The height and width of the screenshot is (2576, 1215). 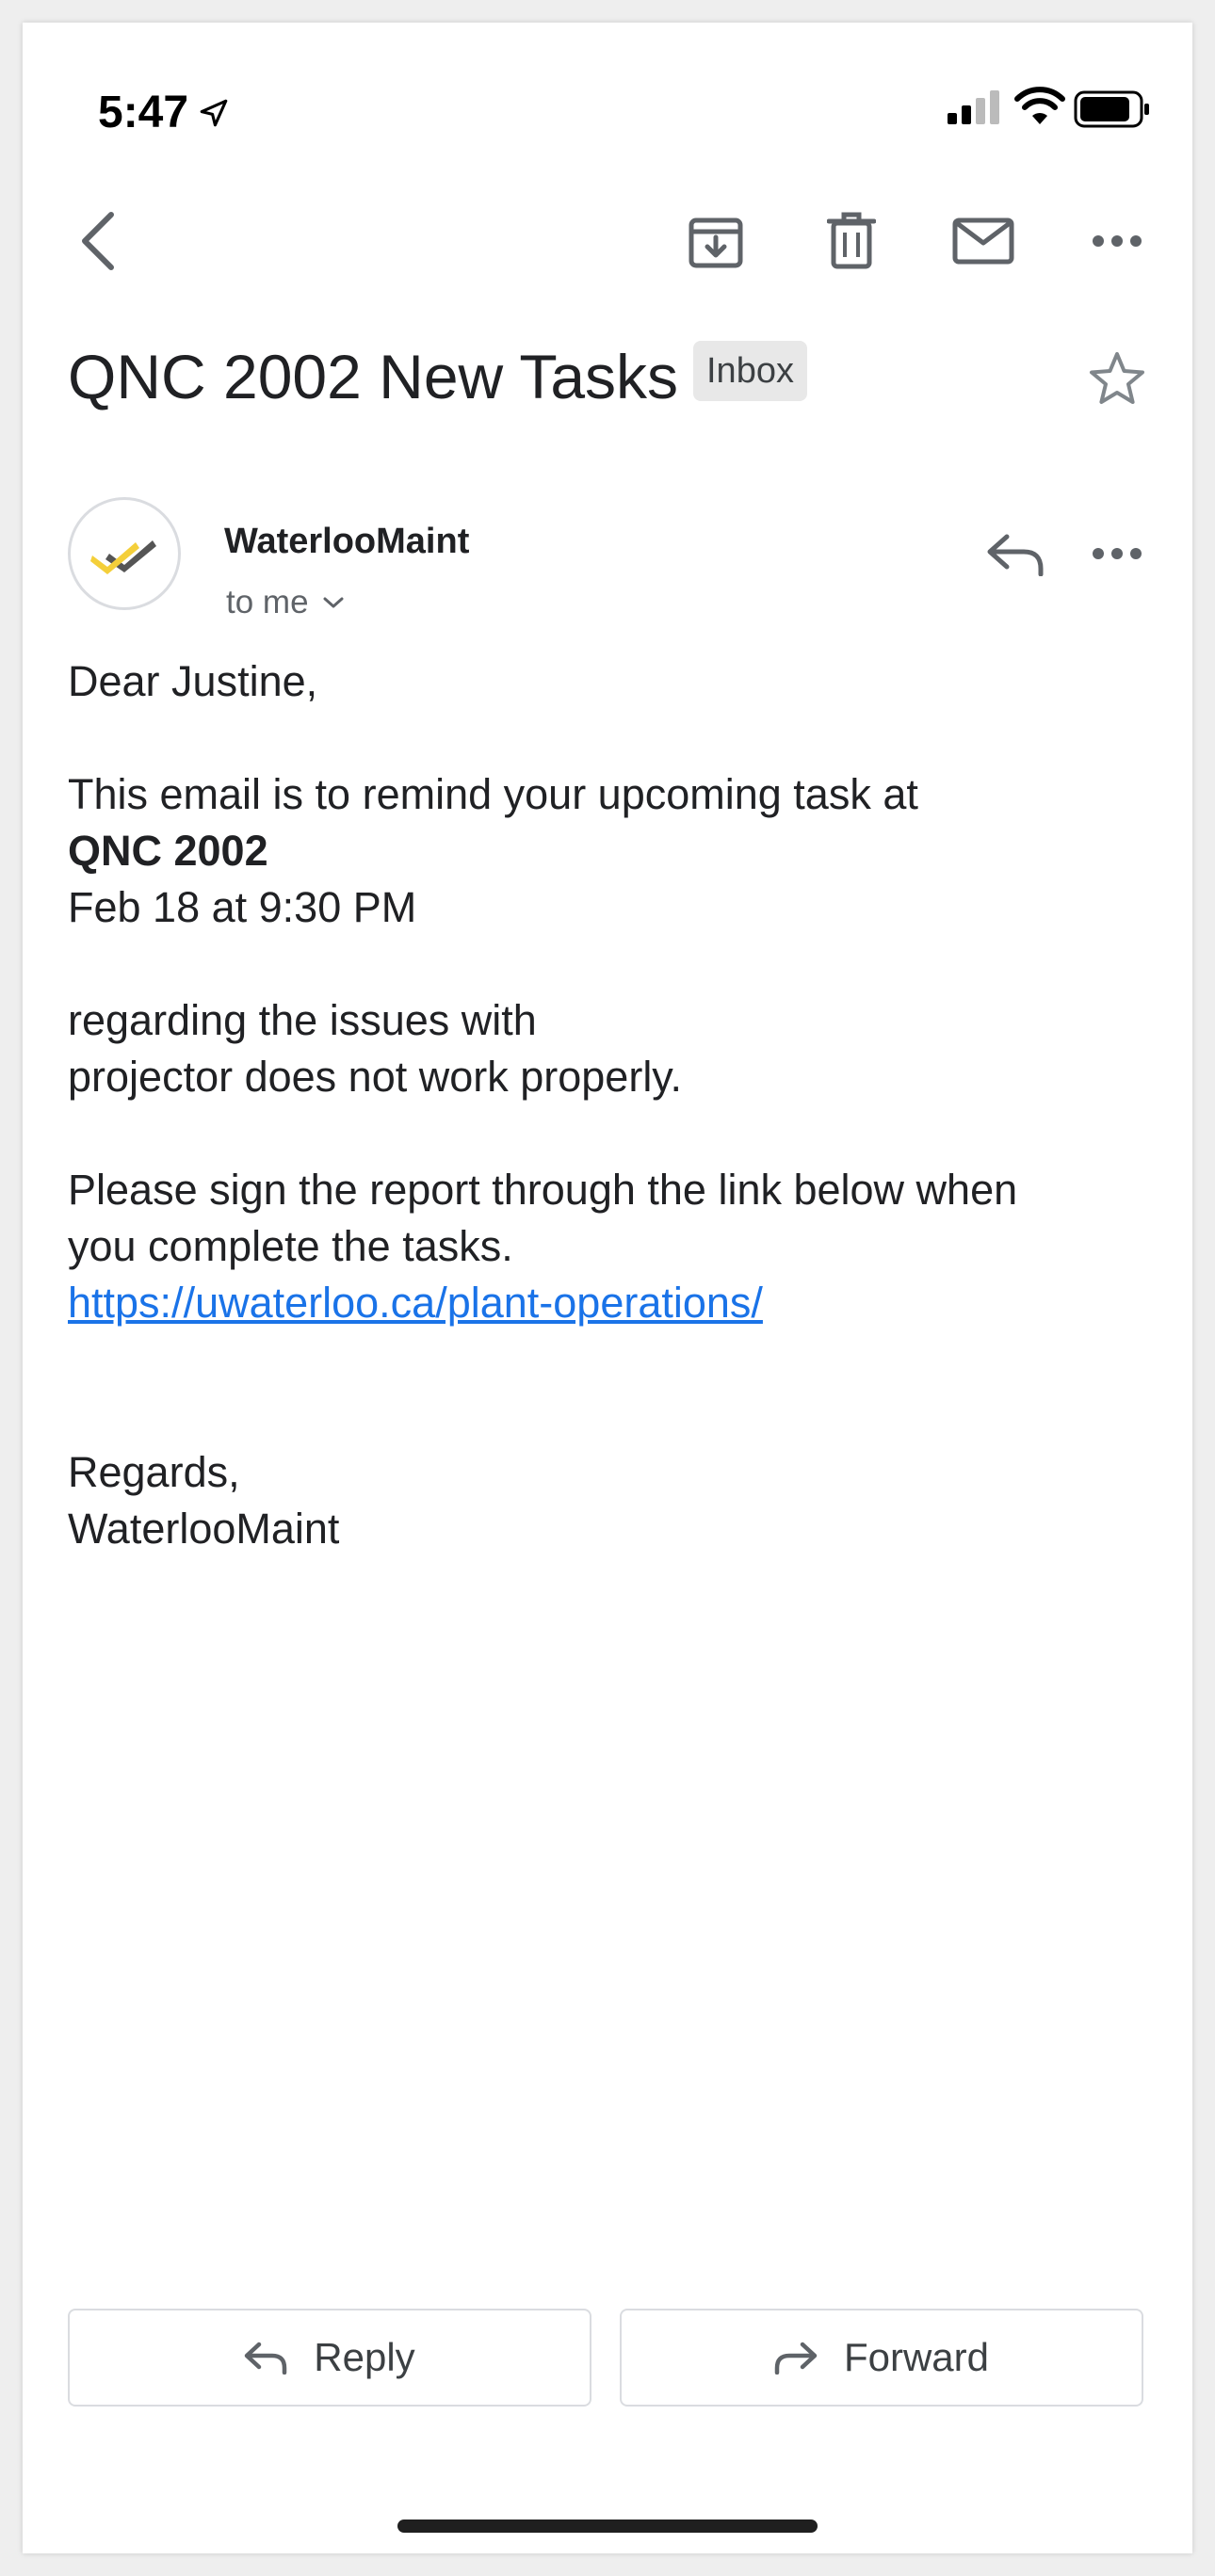 What do you see at coordinates (1039, 105) in the screenshot?
I see `wifi-icon` at bounding box center [1039, 105].